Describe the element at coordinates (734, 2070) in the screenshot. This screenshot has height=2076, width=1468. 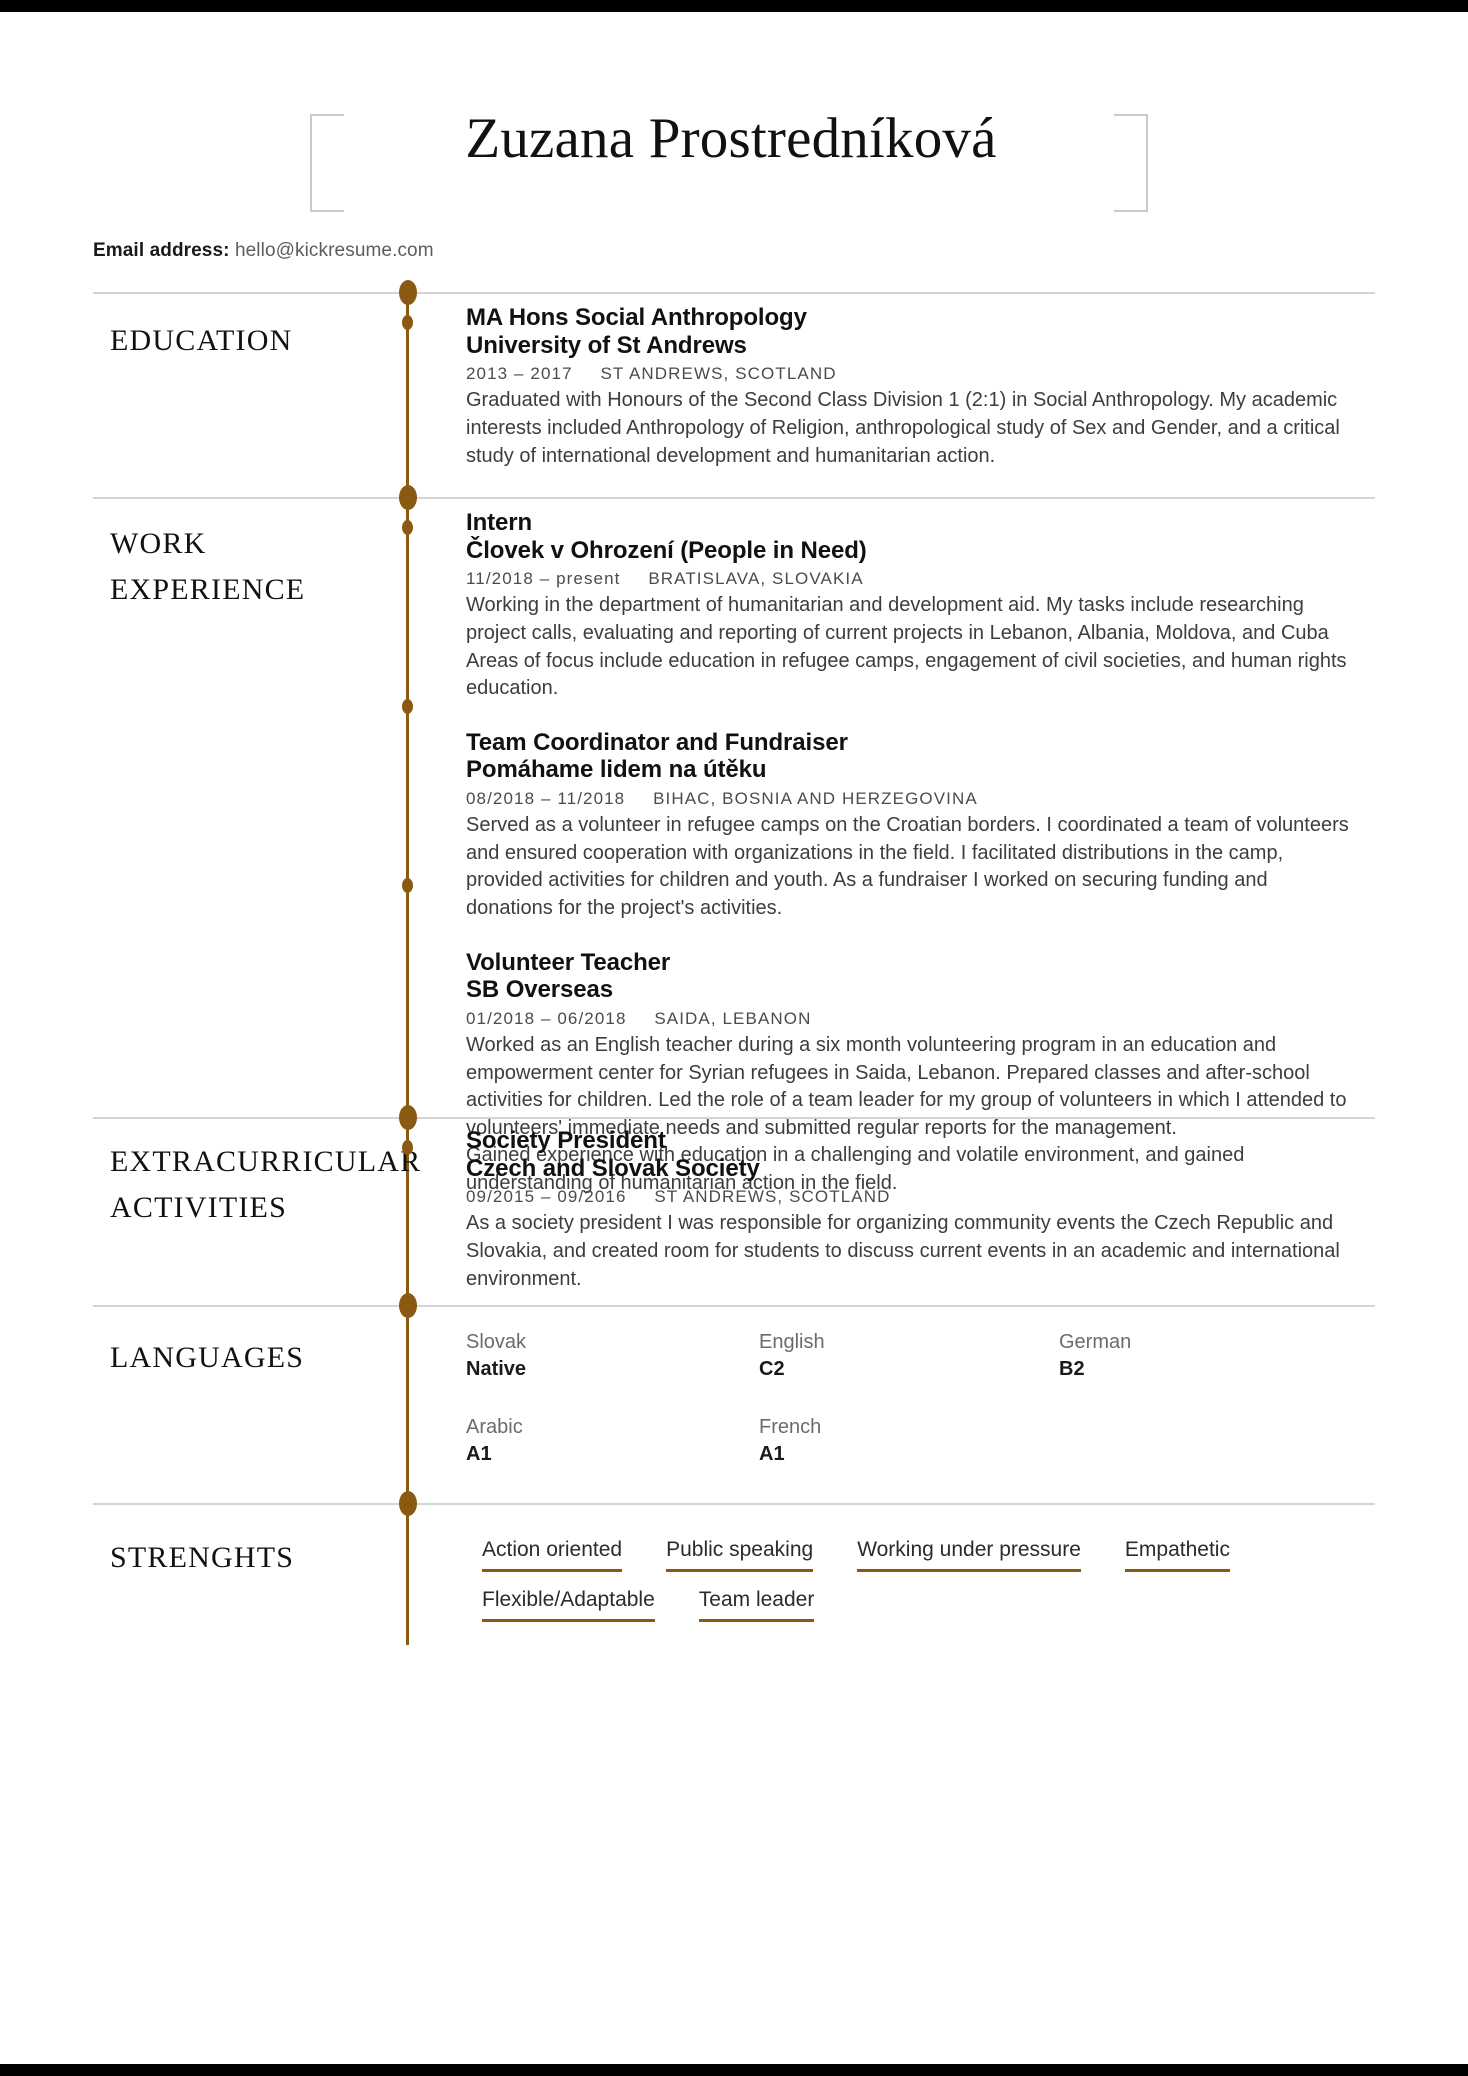
I see `page-bottom-bar` at that location.